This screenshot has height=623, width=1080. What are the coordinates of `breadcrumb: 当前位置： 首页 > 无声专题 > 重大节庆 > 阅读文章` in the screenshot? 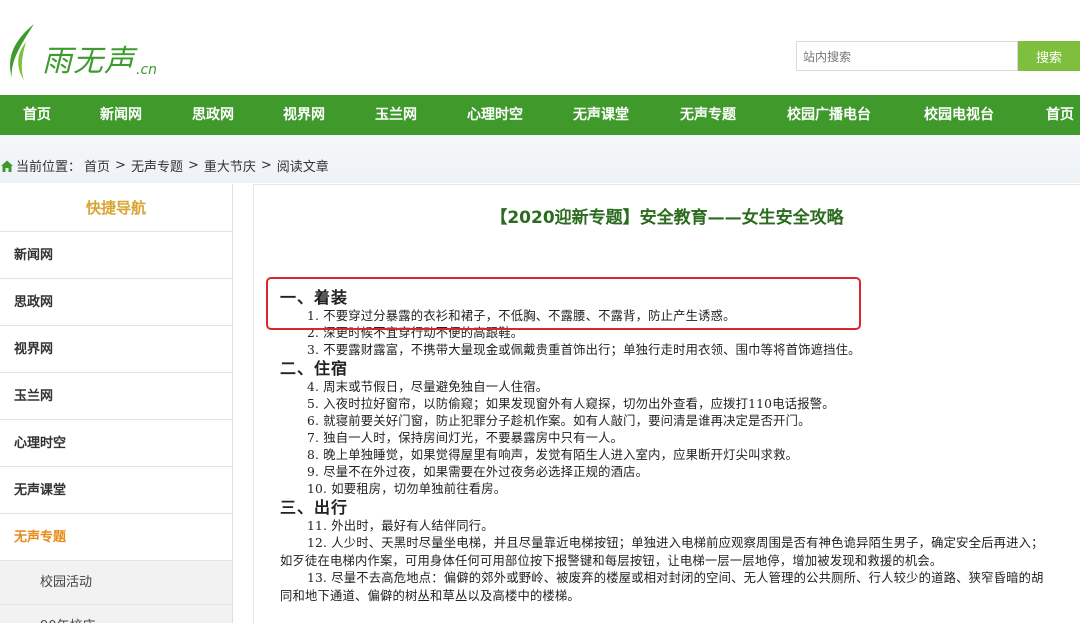 It's located at (164, 165).